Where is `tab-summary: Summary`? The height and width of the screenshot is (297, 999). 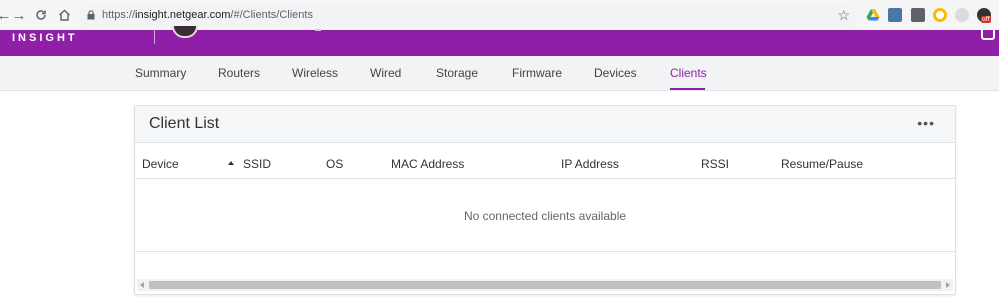 tab-summary: Summary is located at coordinates (160, 73).